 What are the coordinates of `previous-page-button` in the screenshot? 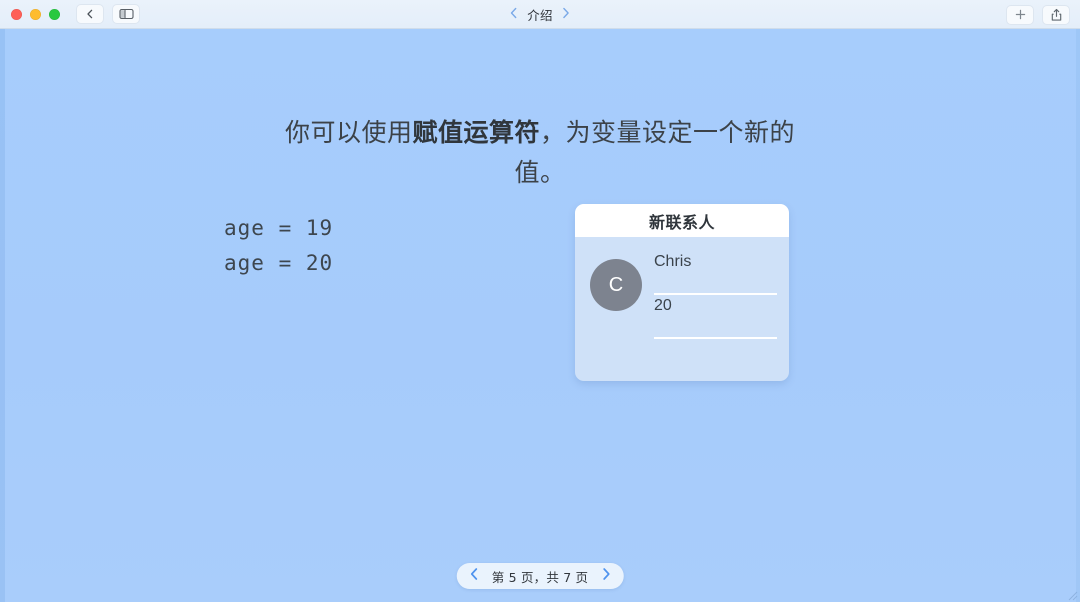 It's located at (474, 576).